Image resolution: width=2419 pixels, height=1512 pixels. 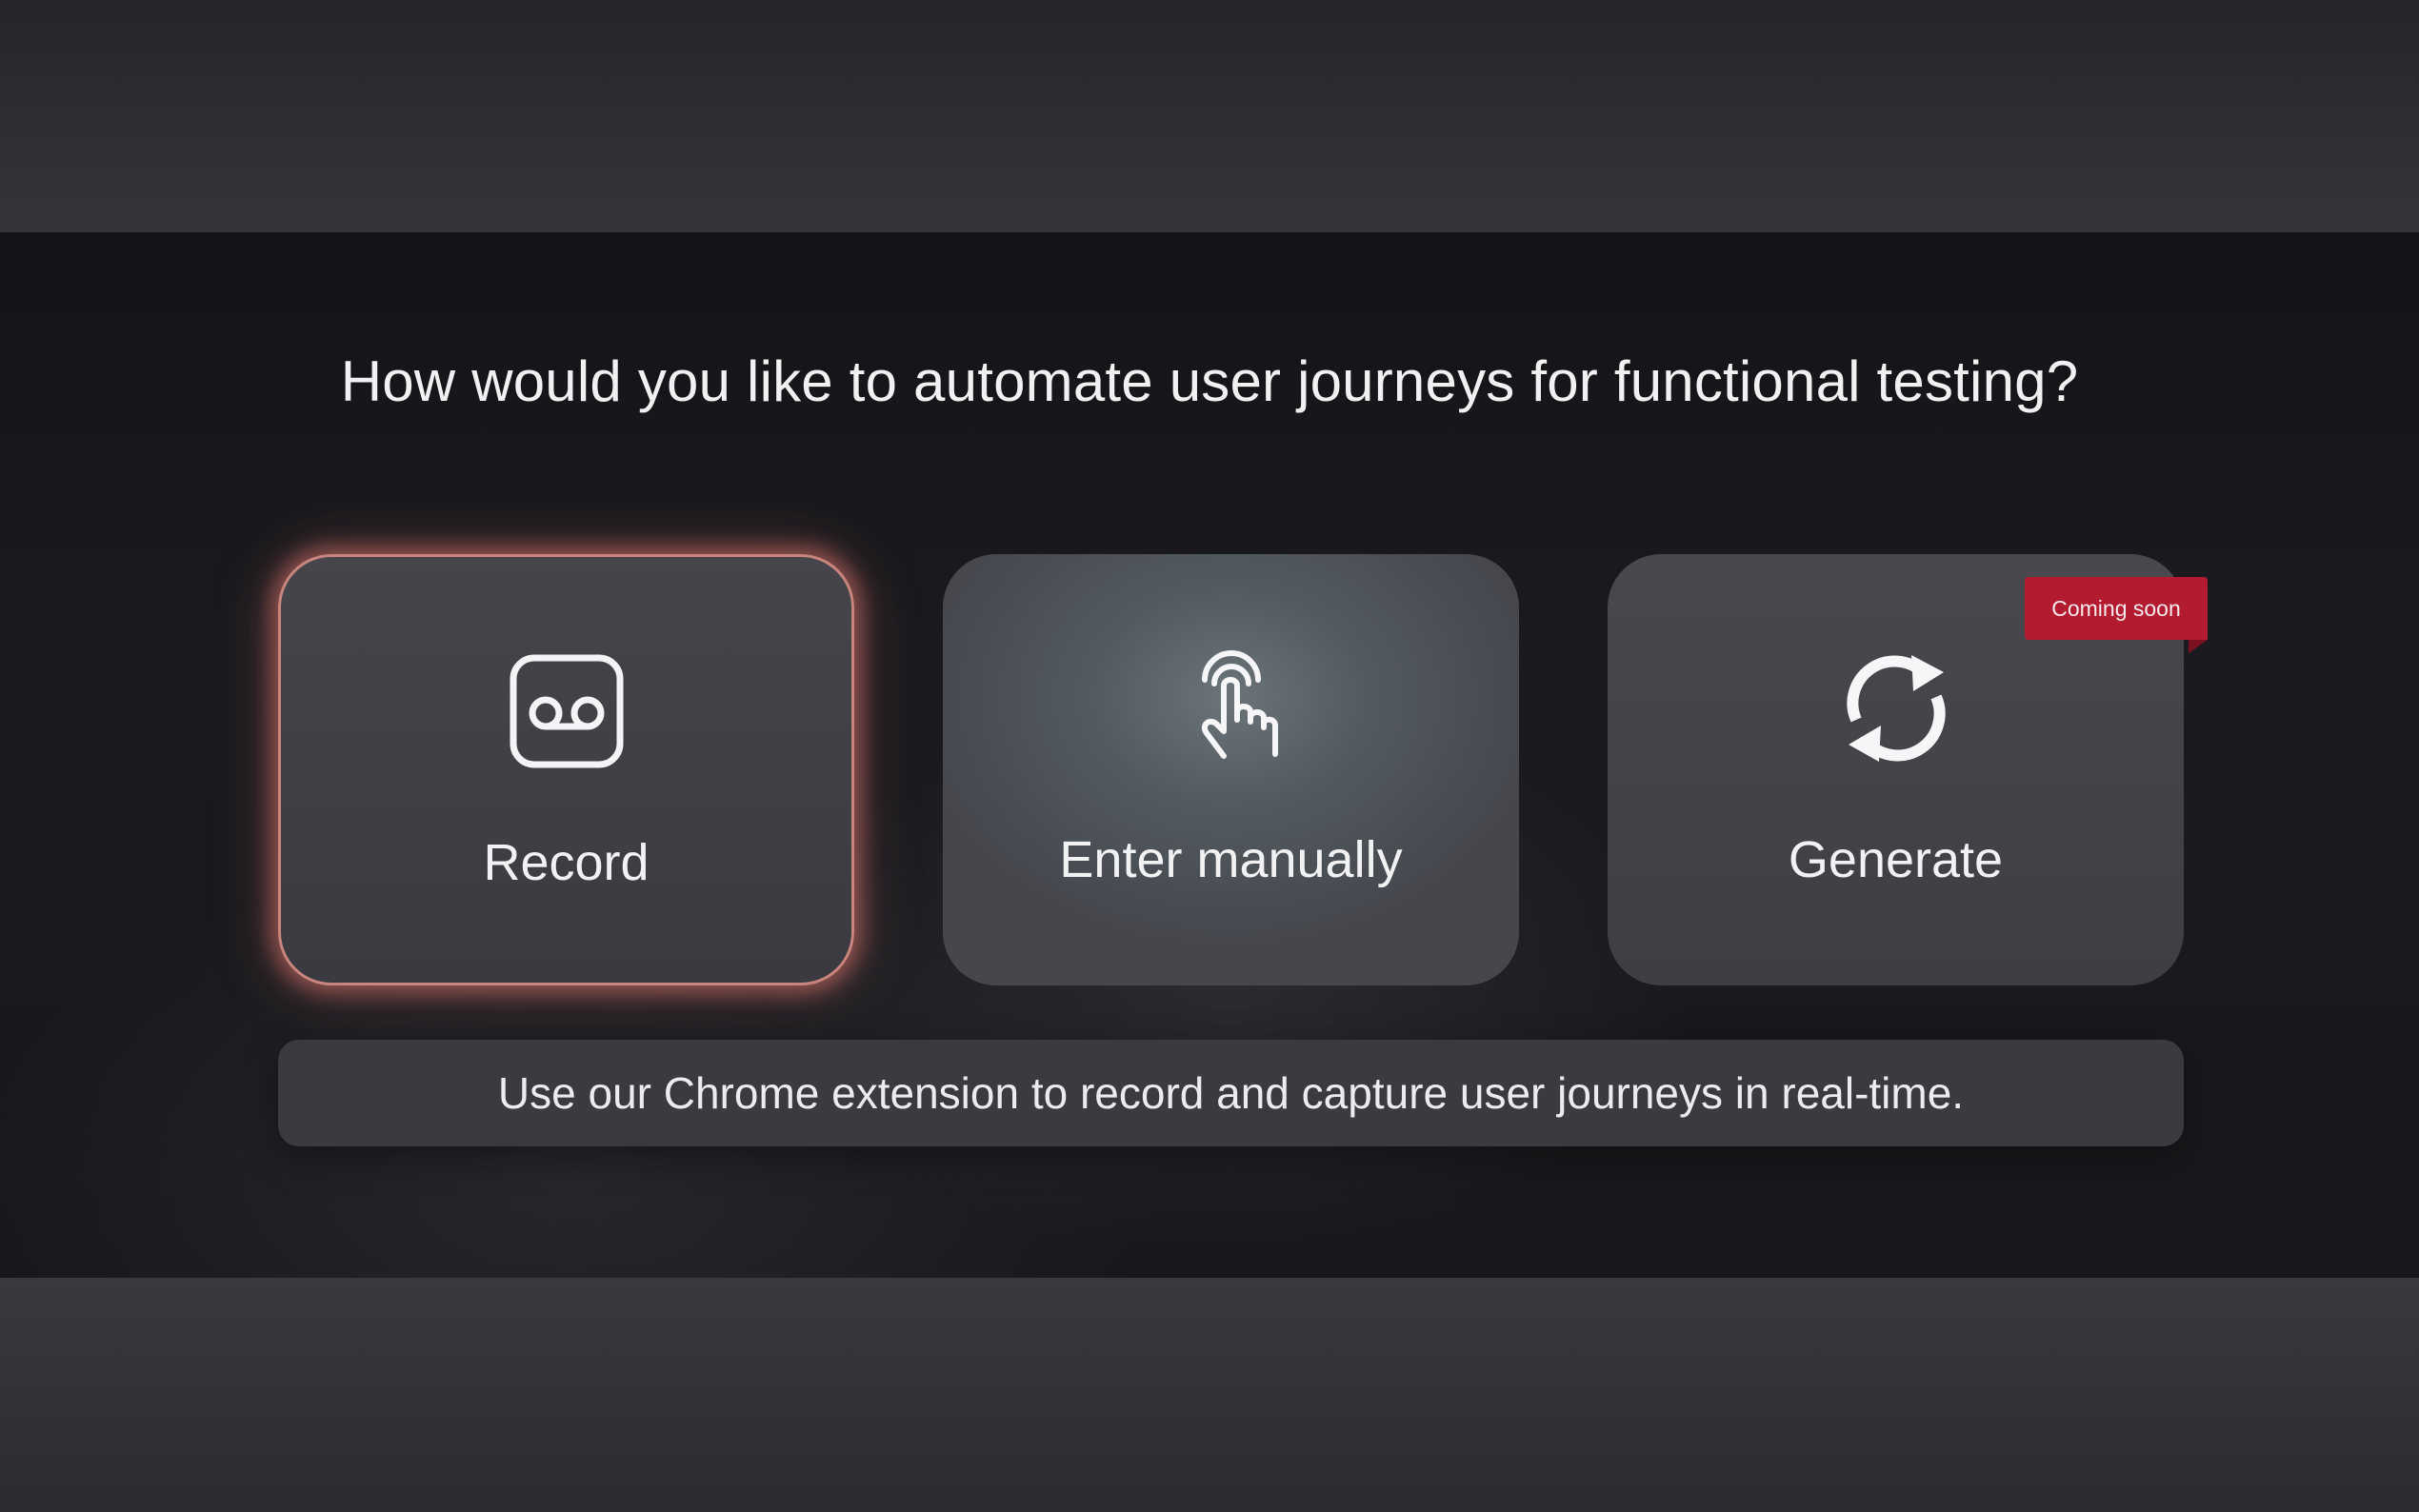 What do you see at coordinates (1231, 859) in the screenshot?
I see `enter-manually-option-label: Enter manually` at bounding box center [1231, 859].